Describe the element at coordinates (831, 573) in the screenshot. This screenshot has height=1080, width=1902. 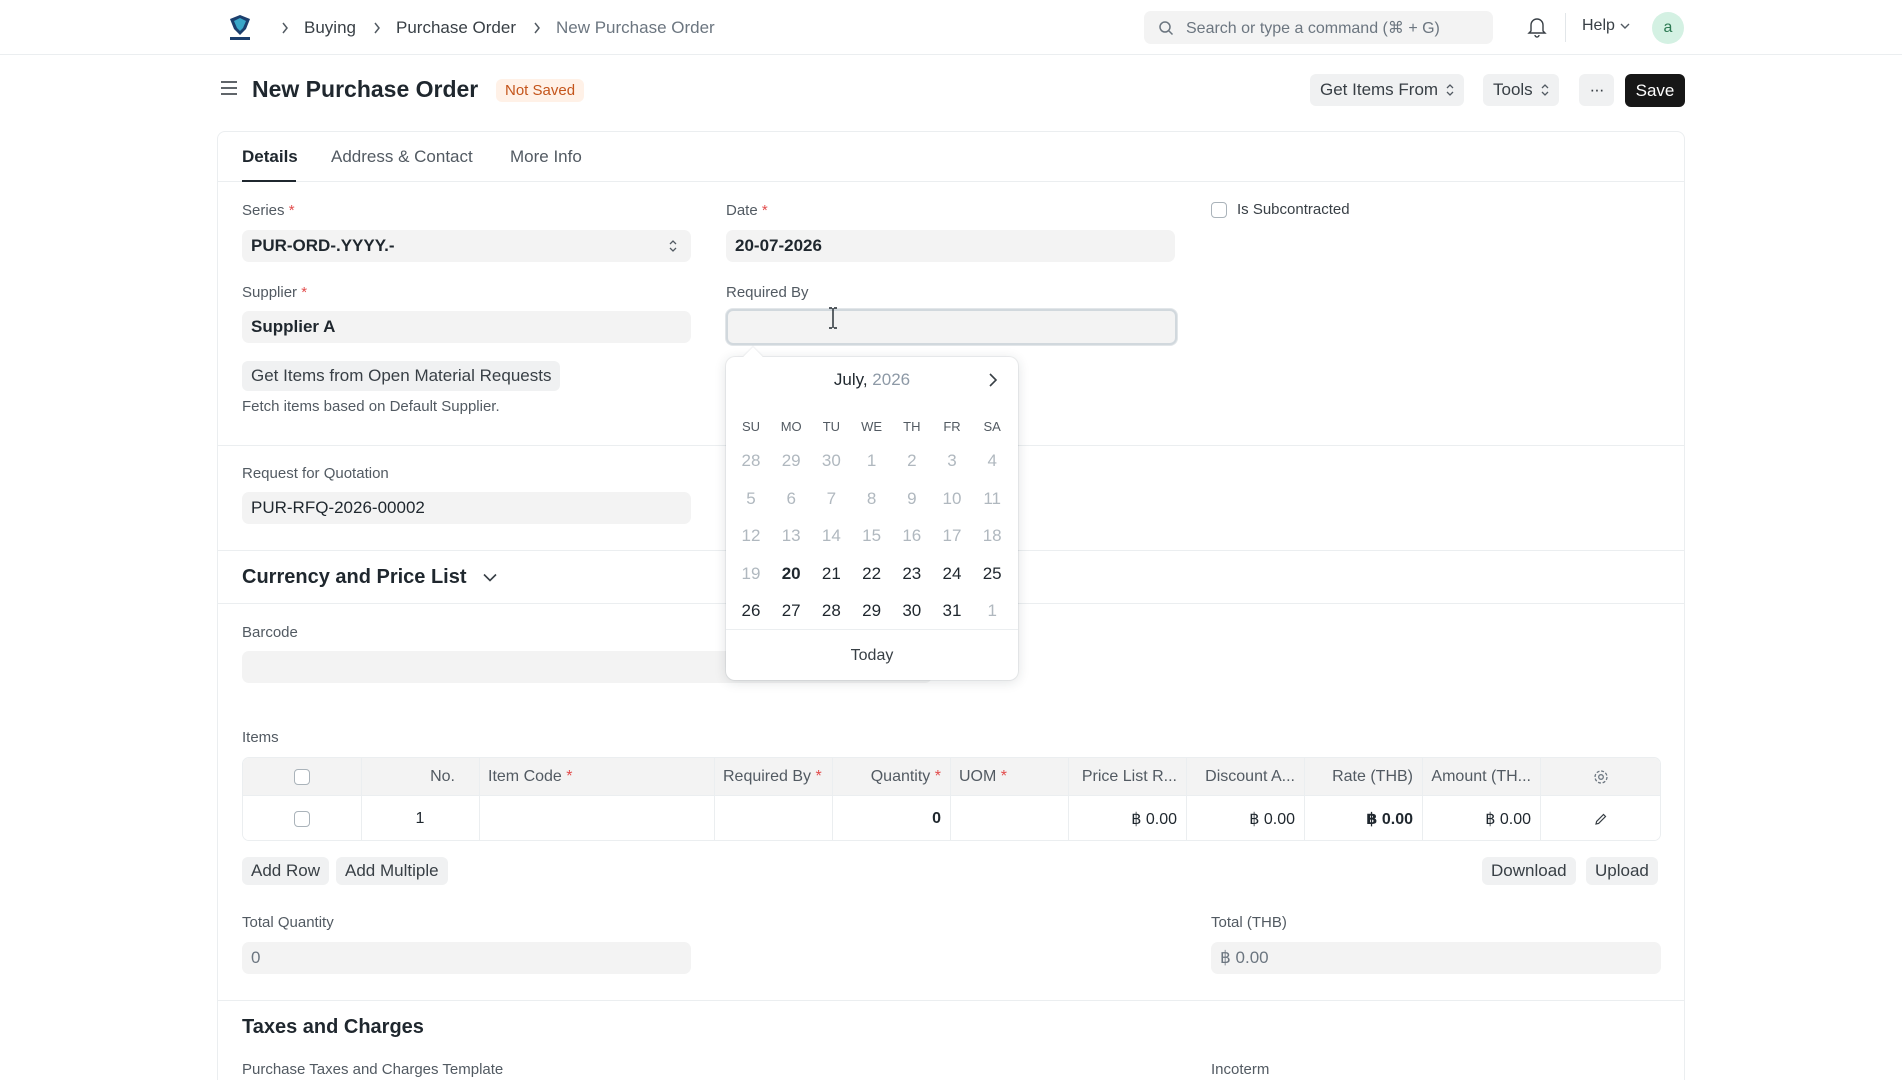
I see `calendar-day: 21` at that location.